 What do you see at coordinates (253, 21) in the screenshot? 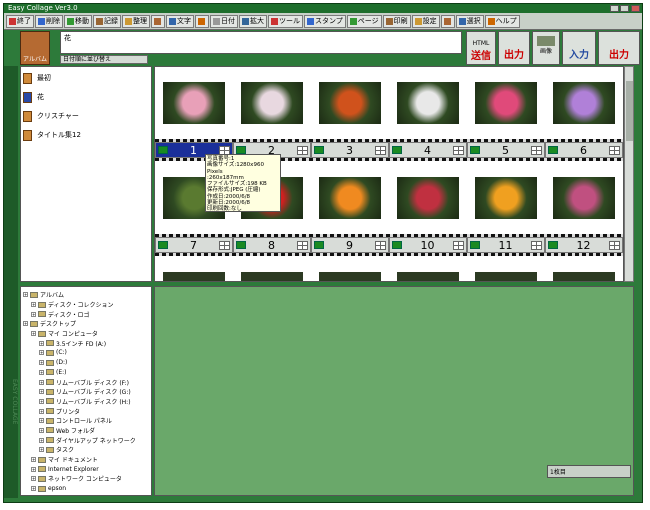
I see `toolbar-button-9: 拡大` at bounding box center [253, 21].